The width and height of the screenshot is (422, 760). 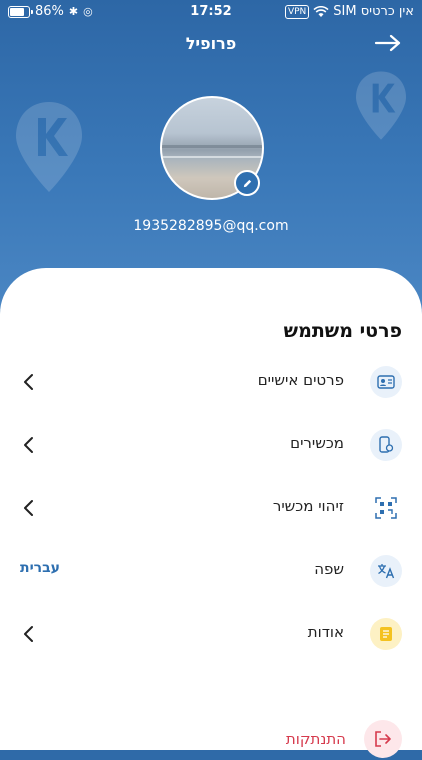 What do you see at coordinates (317, 443) in the screenshot?
I see `menu-item-label: מכשירים` at bounding box center [317, 443].